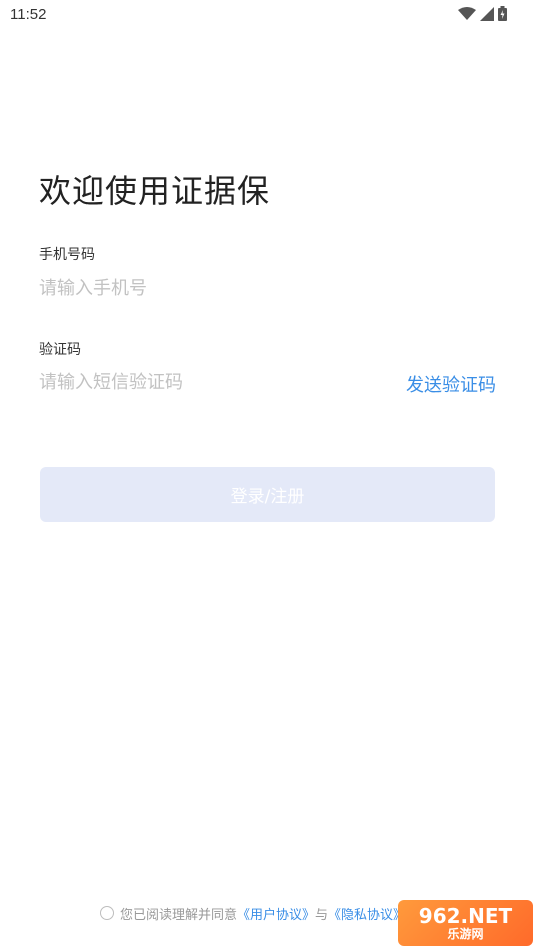 This screenshot has height=951, width=535. What do you see at coordinates (60, 350) in the screenshot?
I see `code-label: 验证码` at bounding box center [60, 350].